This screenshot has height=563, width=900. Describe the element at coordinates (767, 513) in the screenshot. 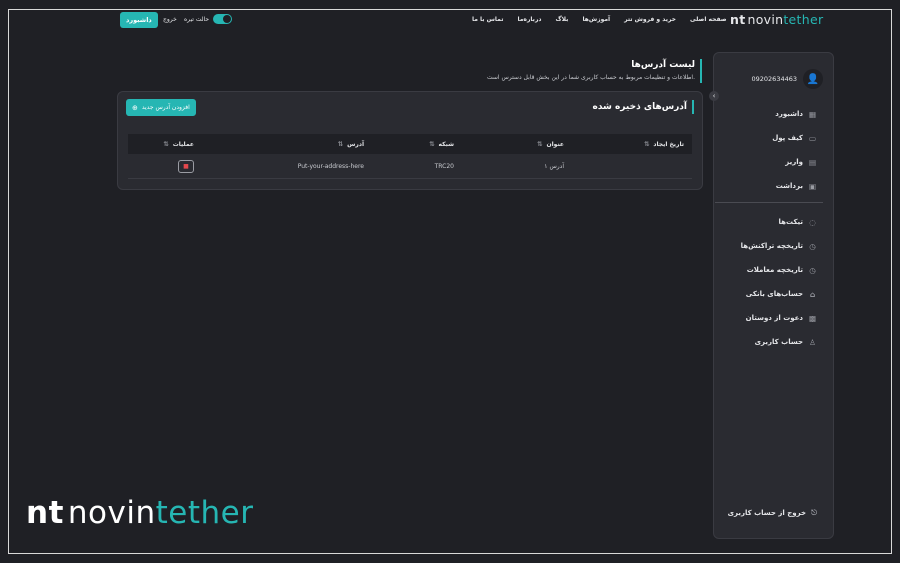

I see `sidebar-item-label: خروج از حساب کاربری` at that location.